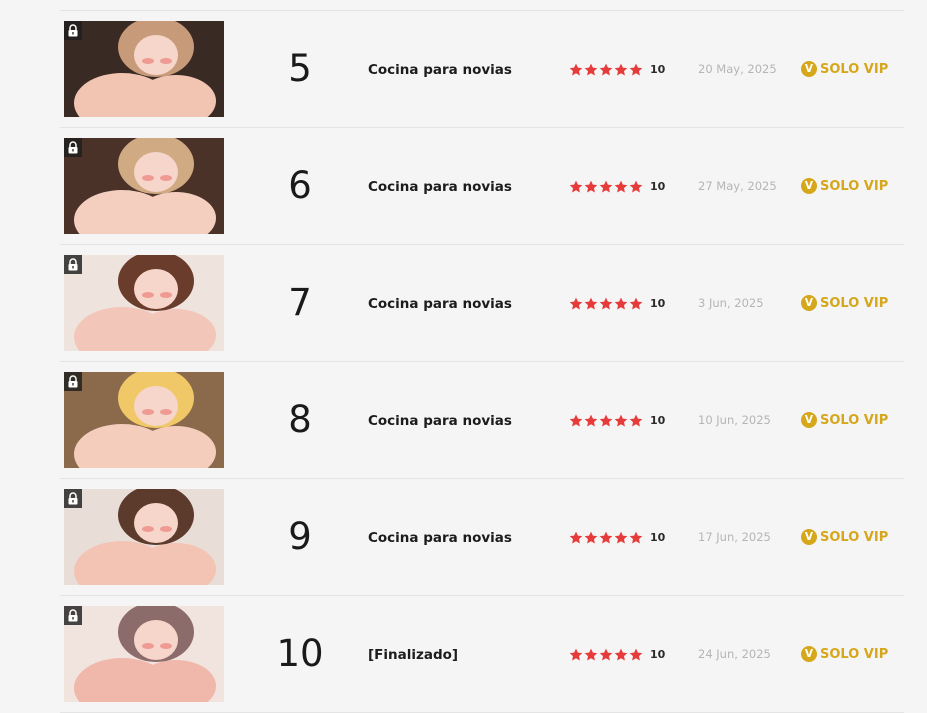  Describe the element at coordinates (300, 69) in the screenshot. I see `chapter-number: 5` at that location.